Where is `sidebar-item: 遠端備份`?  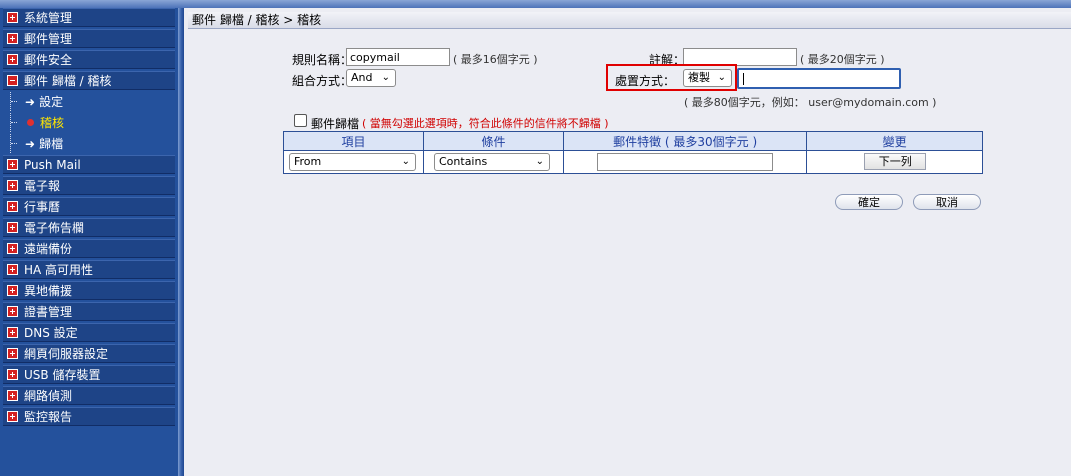
sidebar-item: 遠端備份 is located at coordinates (89, 248).